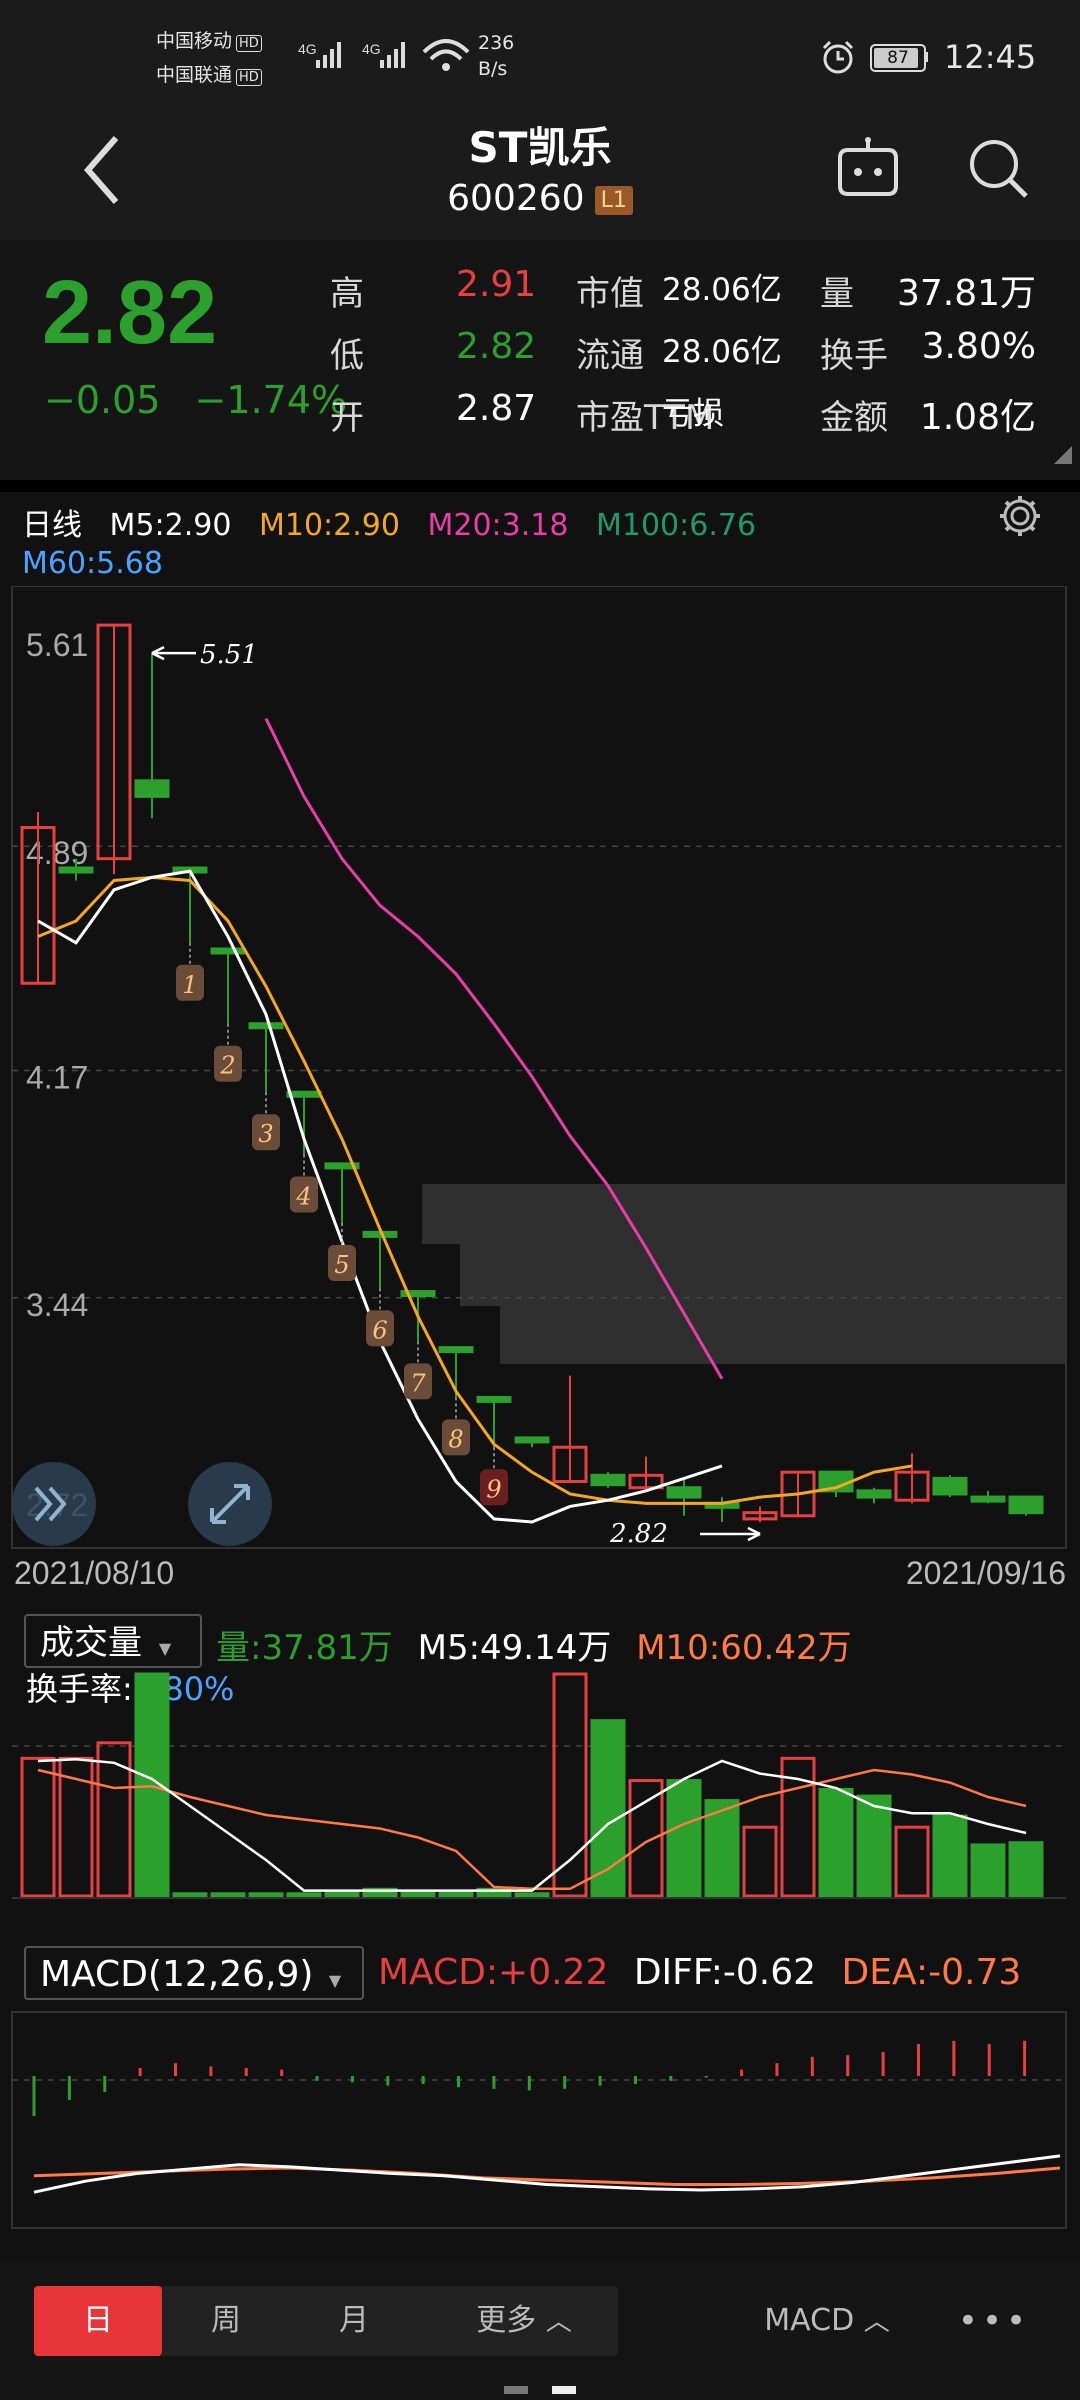 The image size is (1080, 2400). What do you see at coordinates (540, 147) in the screenshot?
I see `stock-name: ST凯乐` at bounding box center [540, 147].